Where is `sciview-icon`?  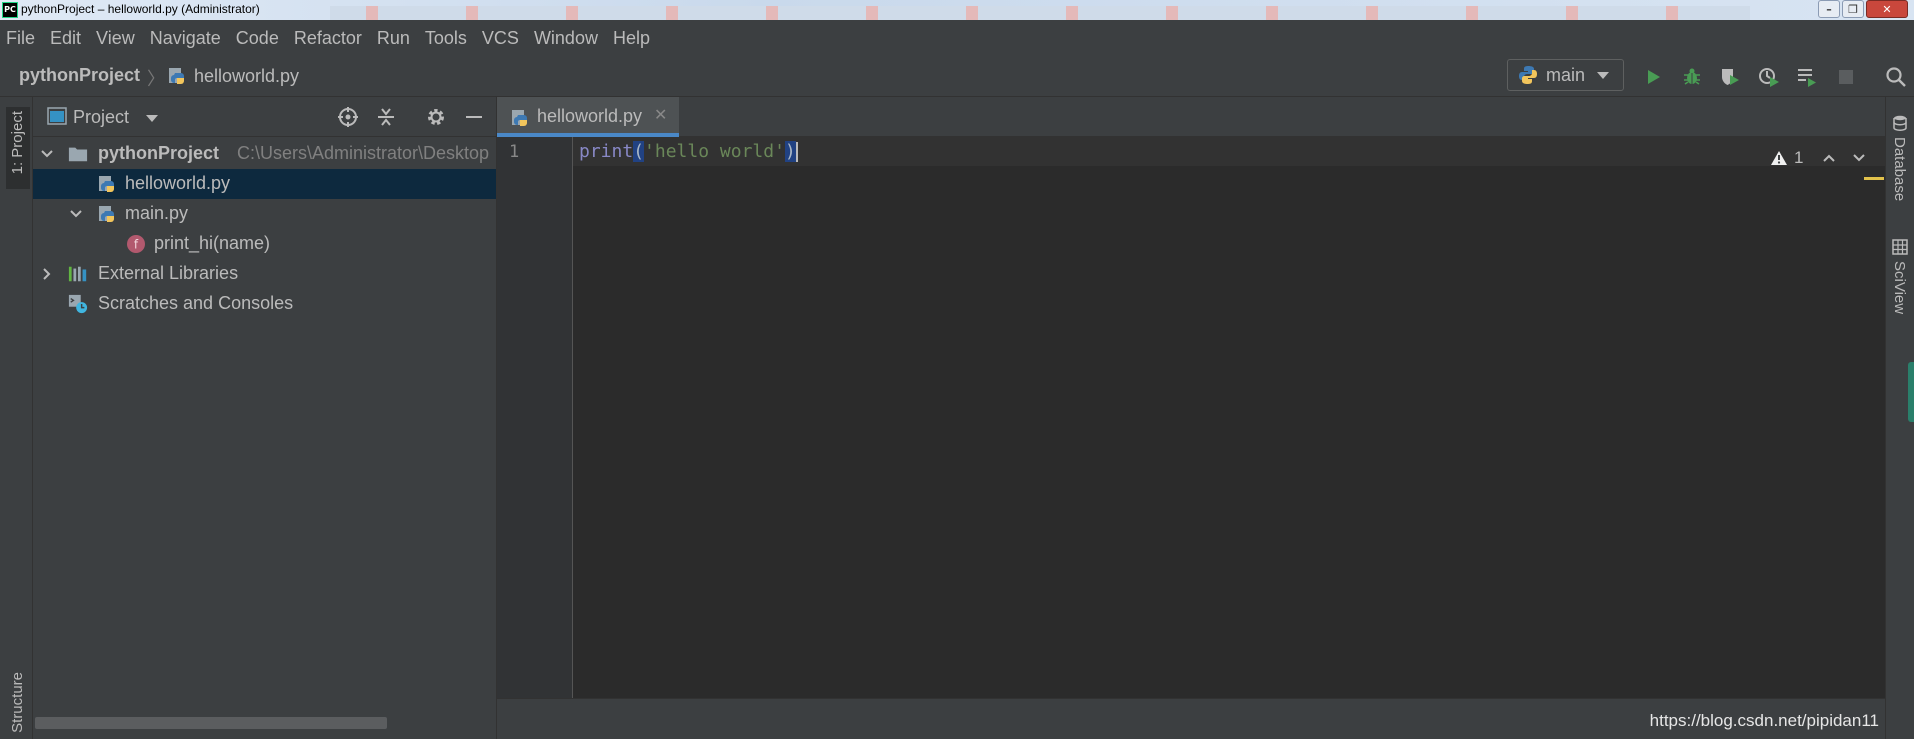
sciview-icon is located at coordinates (1900, 247).